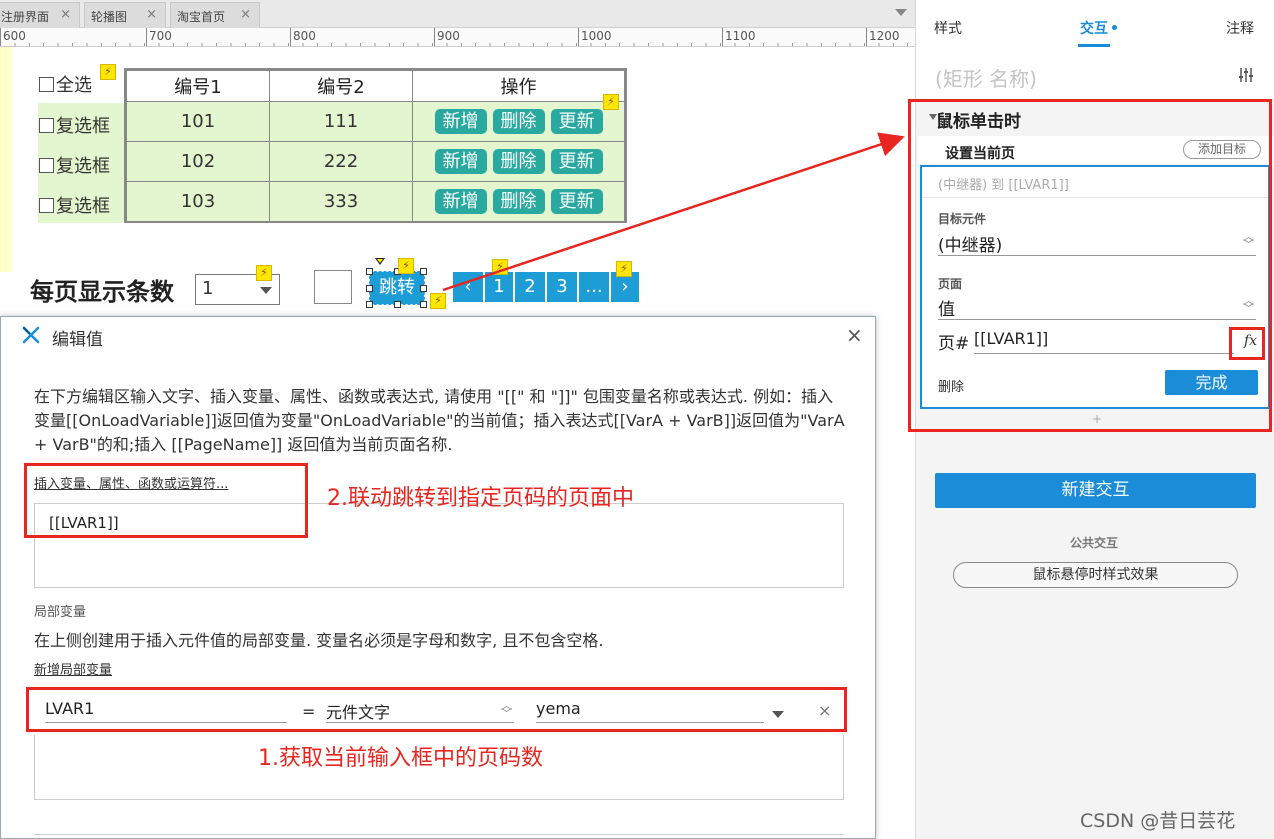  Describe the element at coordinates (1158, 821) in the screenshot. I see `watermark: CSDN @昔日芸花` at that location.